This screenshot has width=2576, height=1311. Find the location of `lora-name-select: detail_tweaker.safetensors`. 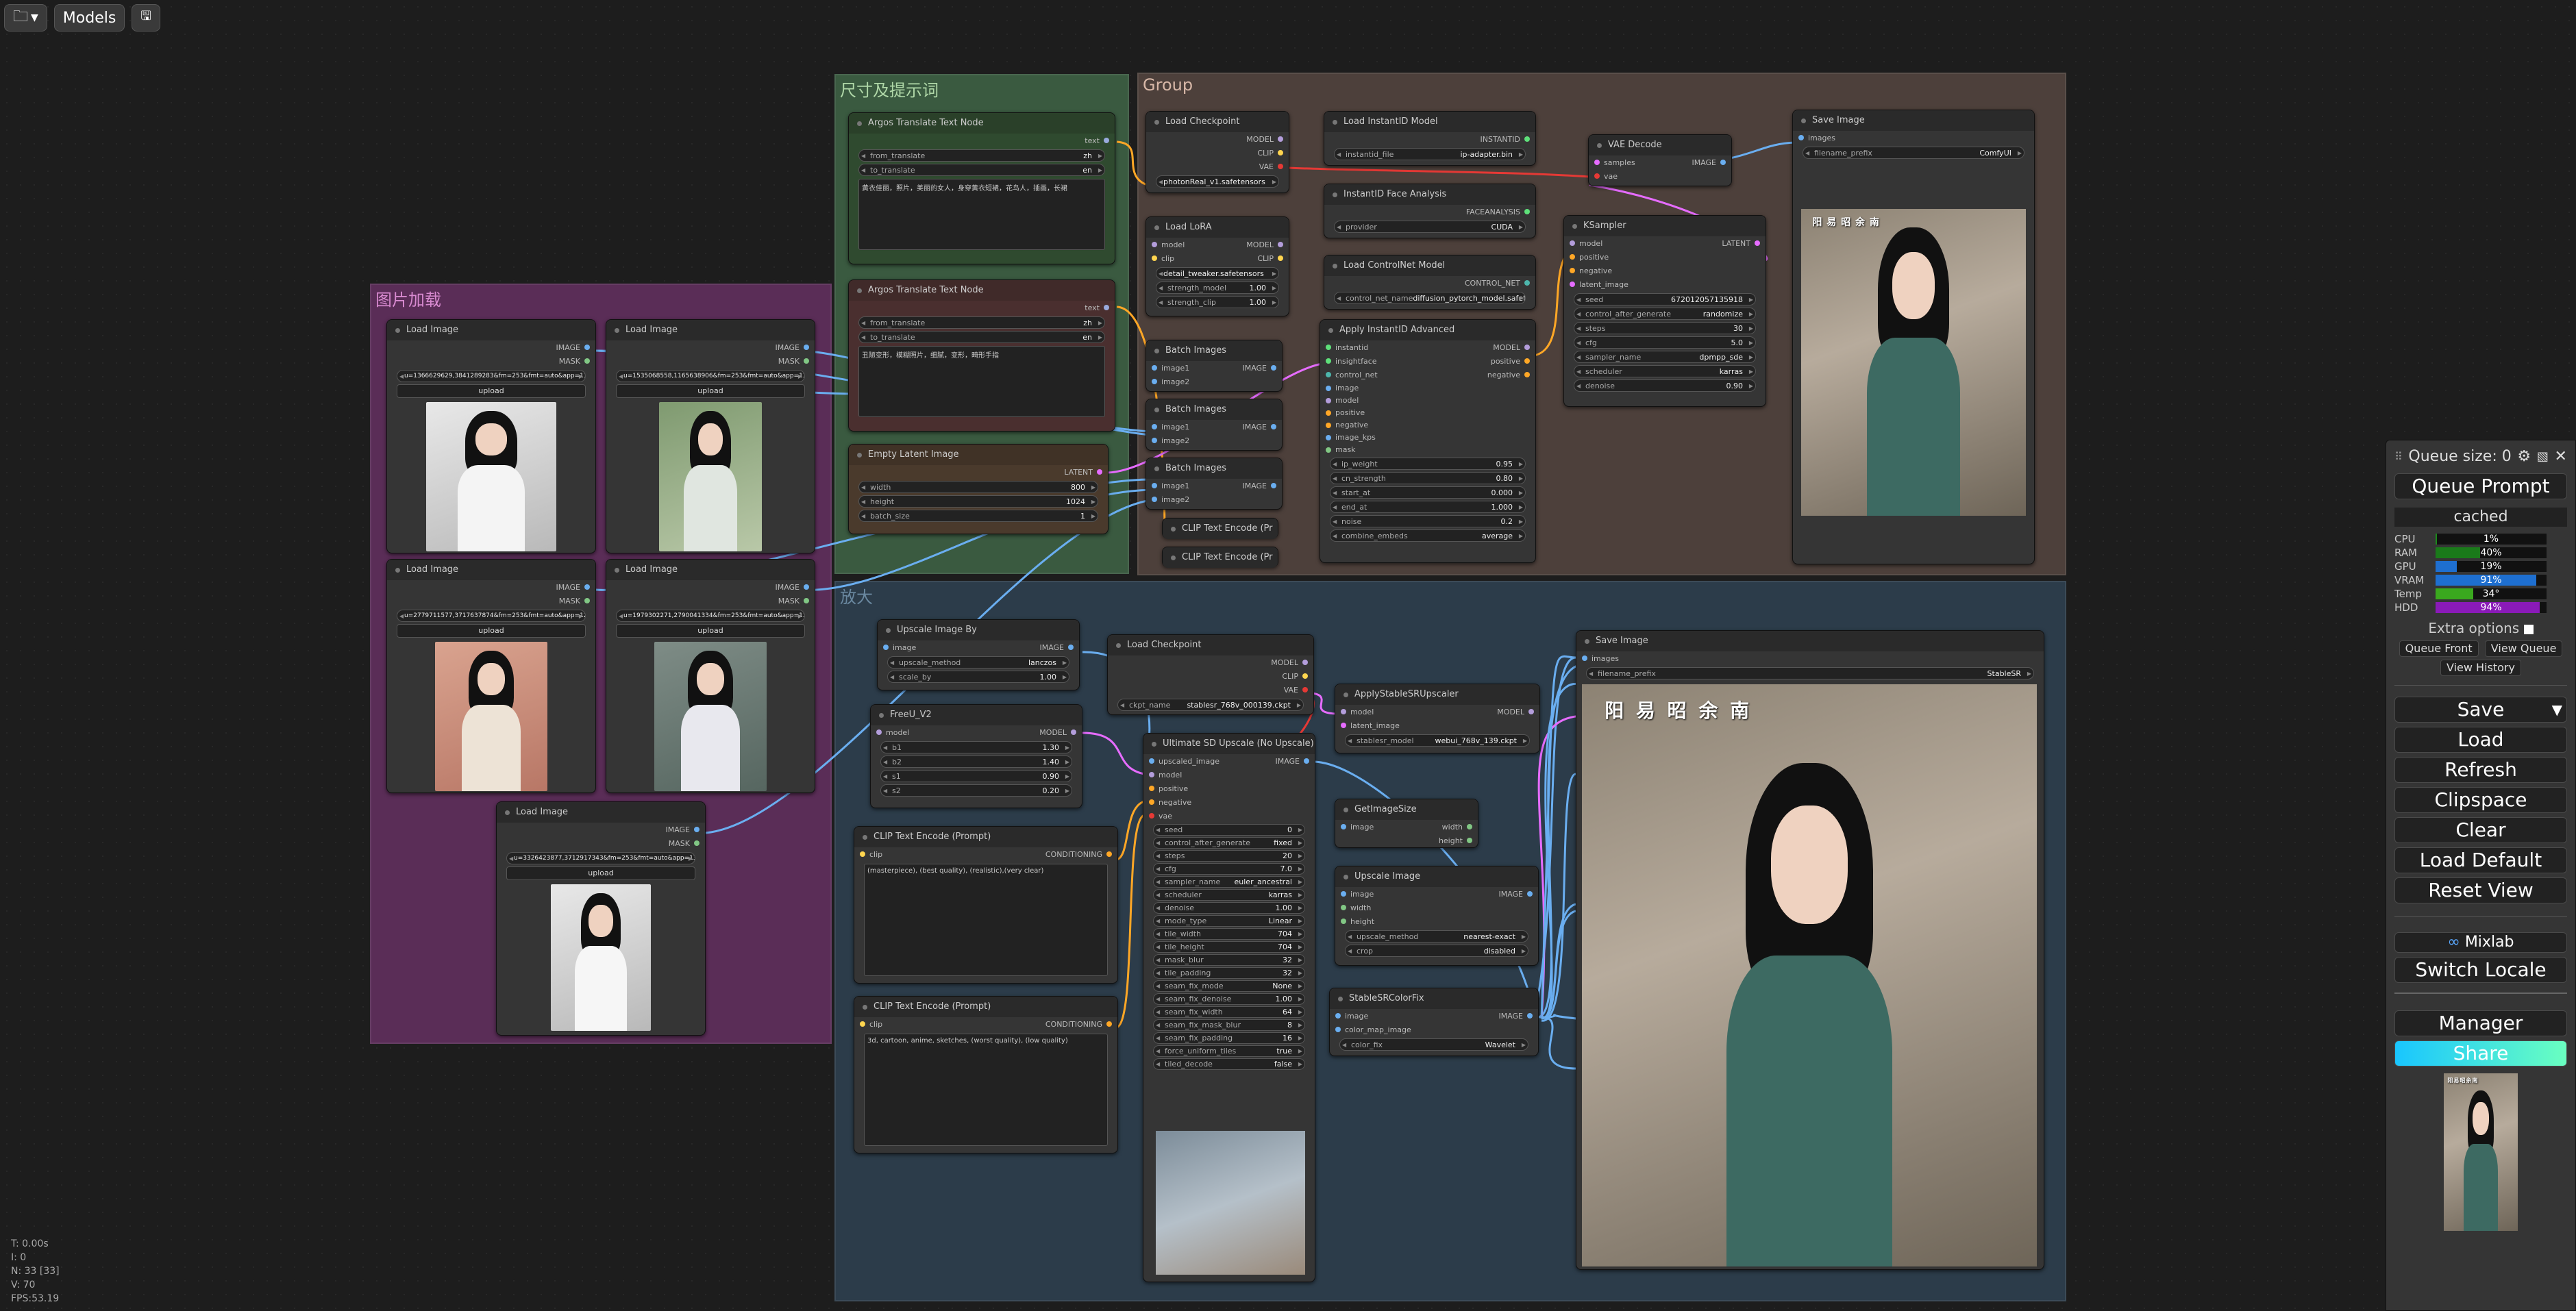

lora-name-select: detail_tweaker.safetensors is located at coordinates (1217, 273).